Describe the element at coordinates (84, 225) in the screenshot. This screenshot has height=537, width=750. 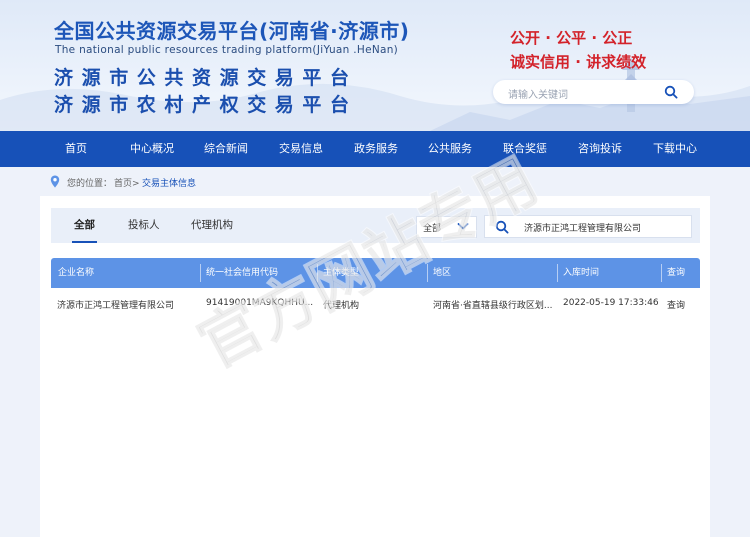
I see `tab-all: 全部` at that location.